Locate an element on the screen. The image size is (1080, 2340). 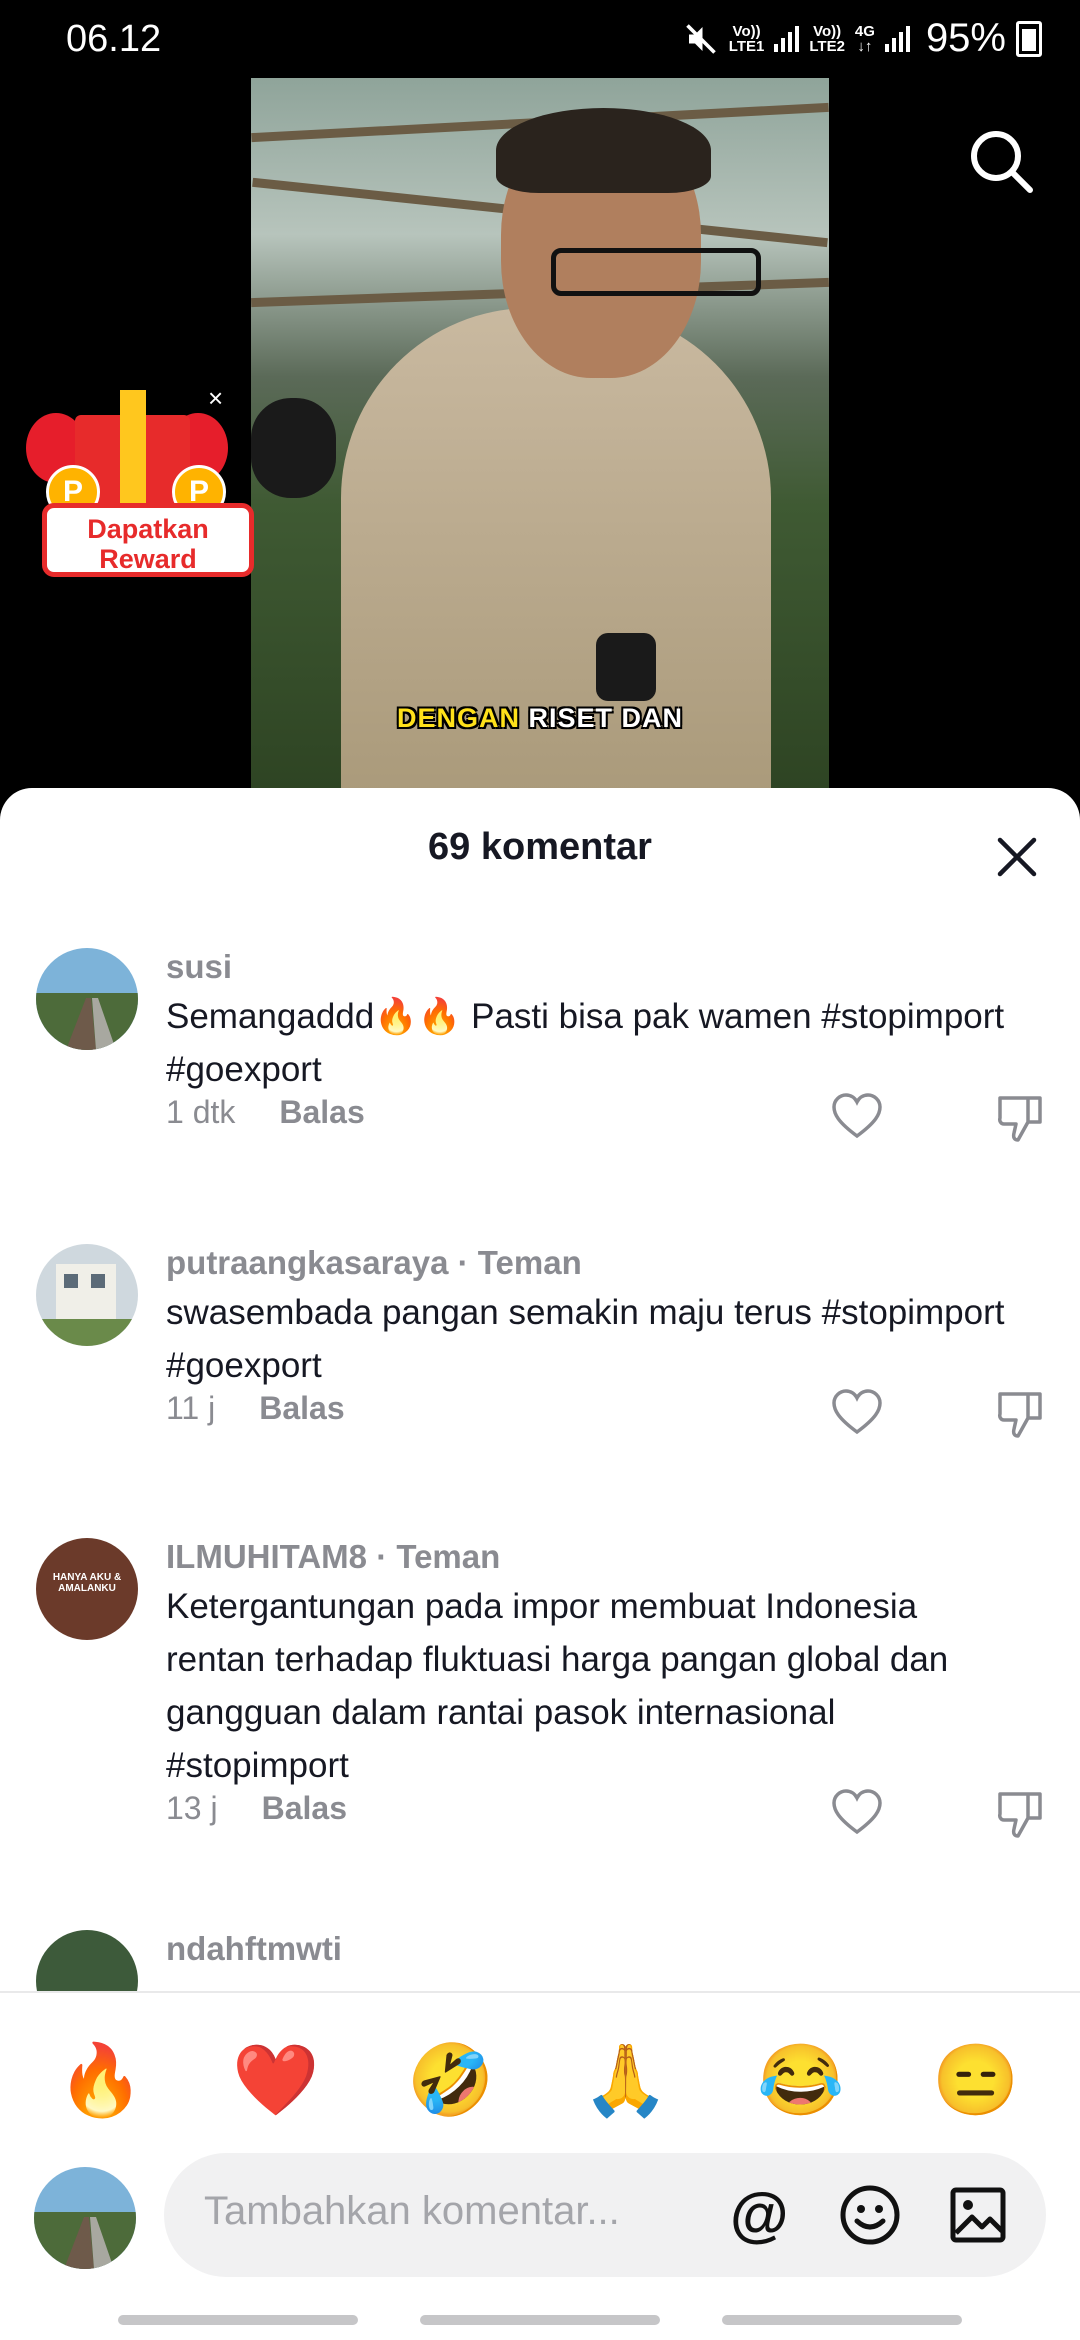
reward-widget: × P P Dapatkan Reward is located at coordinates (137, 490).